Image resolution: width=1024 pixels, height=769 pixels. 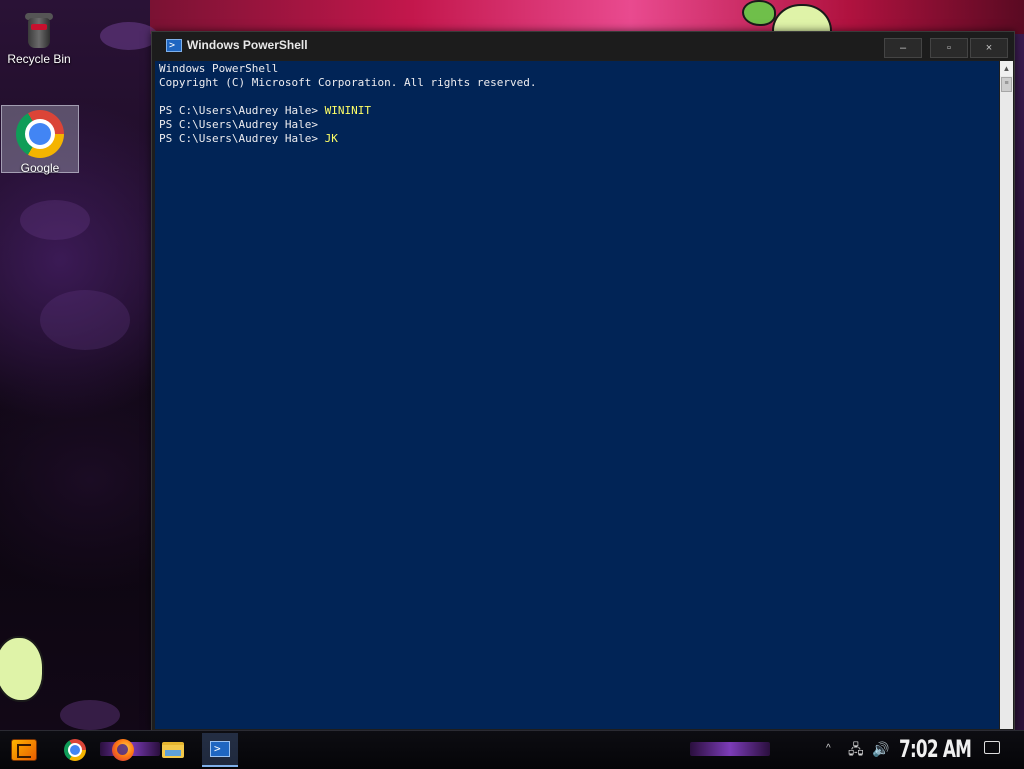 I want to click on show-hidden-icons-chevron-icon: ^, so click(x=828, y=749).